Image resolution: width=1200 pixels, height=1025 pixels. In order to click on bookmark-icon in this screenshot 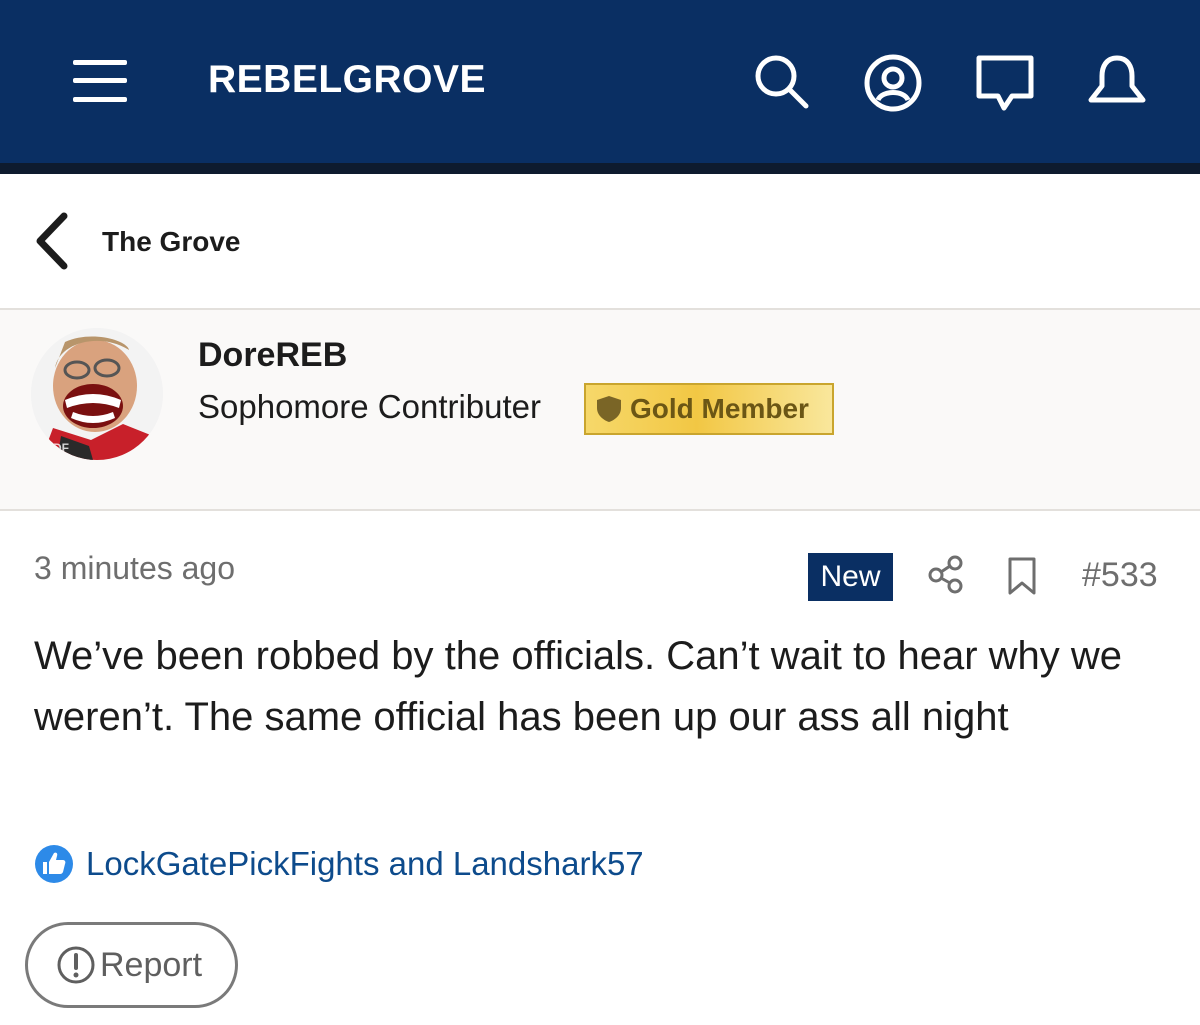, I will do `click(1022, 576)`.